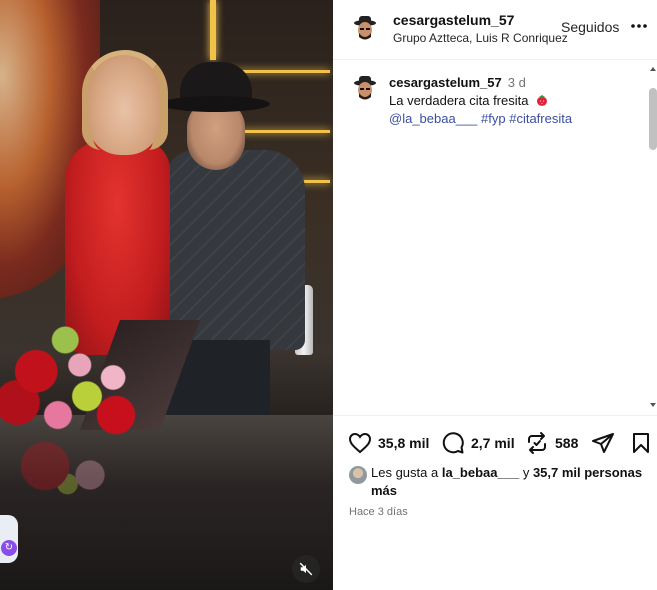  Describe the element at coordinates (404, 443) in the screenshot. I see `like-count: 35,8 mil` at that location.